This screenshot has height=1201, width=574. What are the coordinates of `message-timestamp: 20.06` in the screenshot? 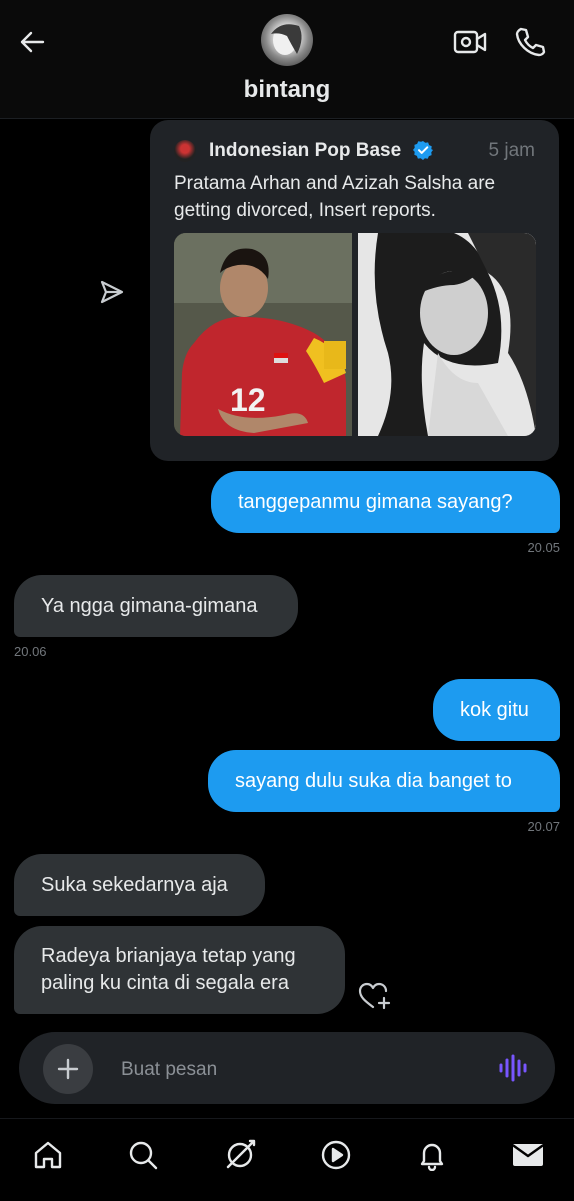 It's located at (30, 651).